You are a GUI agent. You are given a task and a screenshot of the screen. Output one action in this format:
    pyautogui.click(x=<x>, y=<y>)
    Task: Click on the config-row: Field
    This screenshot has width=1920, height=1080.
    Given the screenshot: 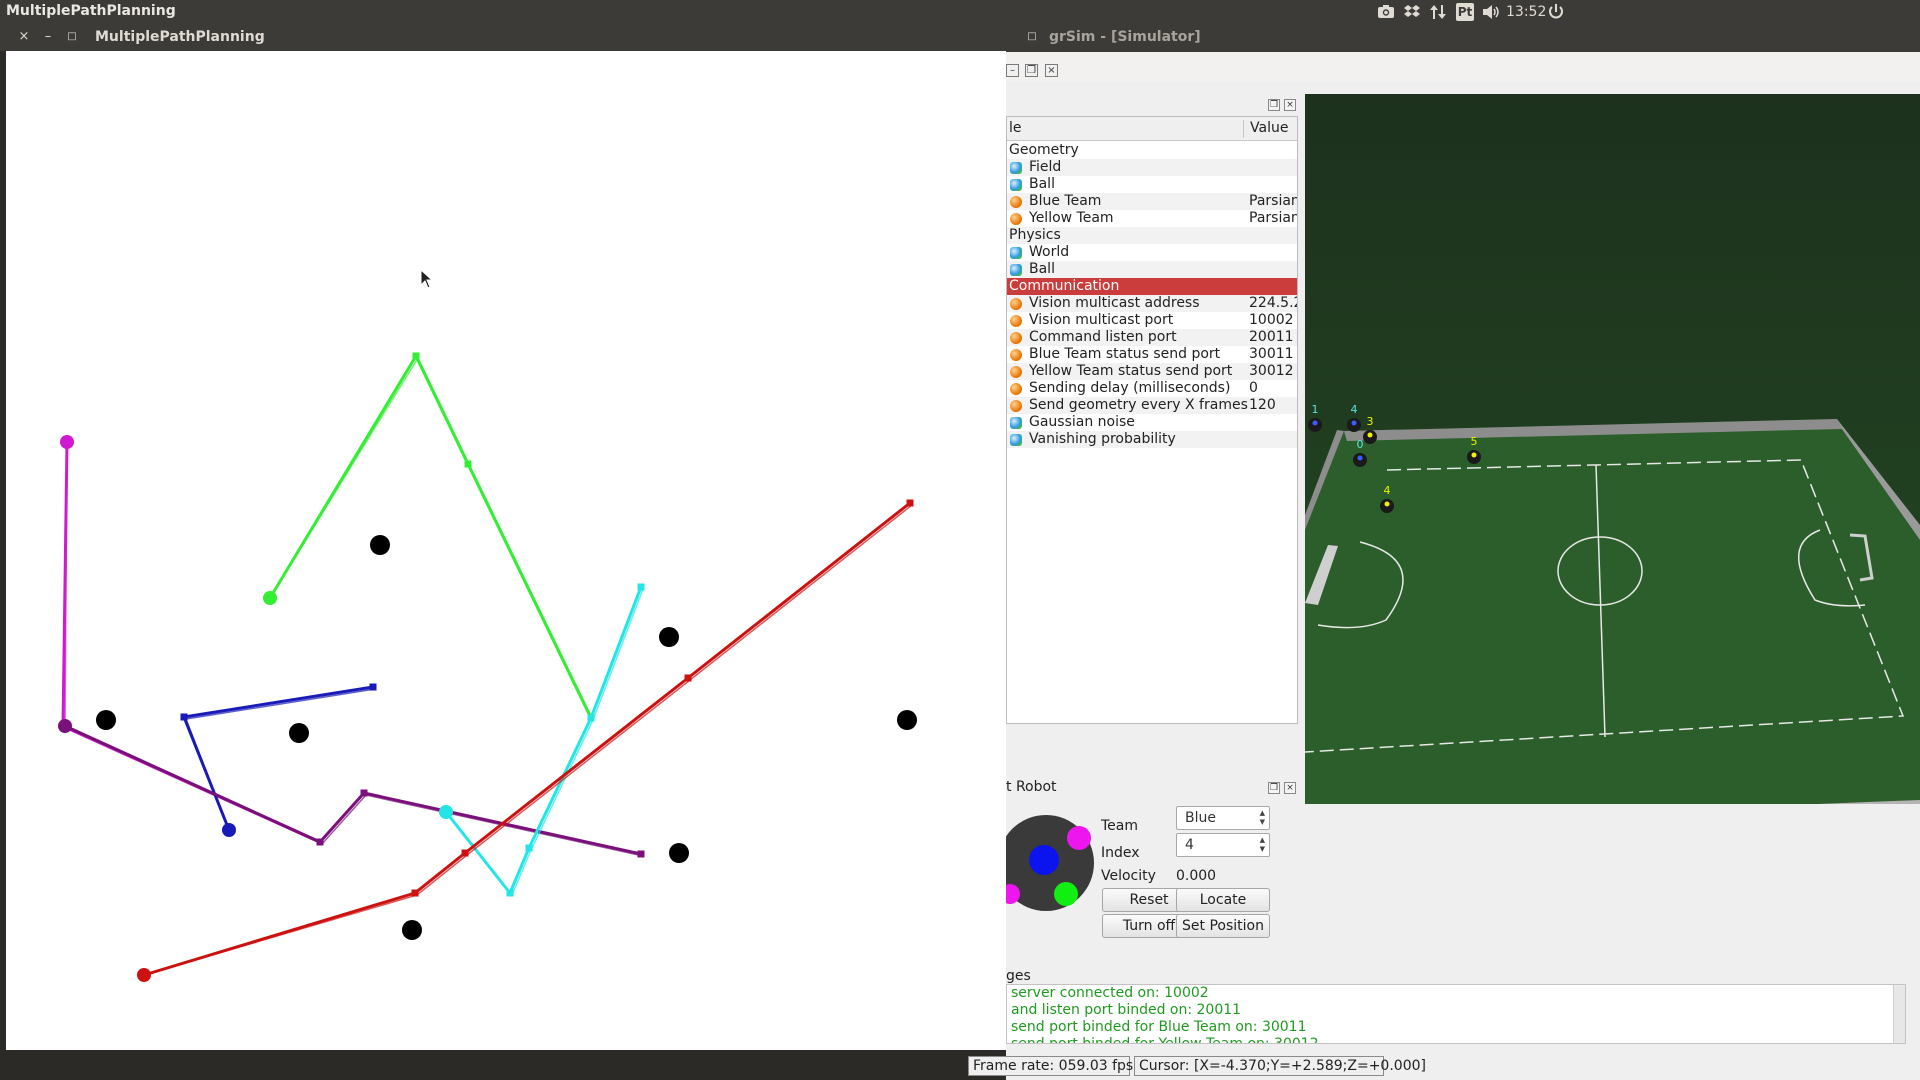 What is the action you would take?
    pyautogui.click(x=1152, y=167)
    